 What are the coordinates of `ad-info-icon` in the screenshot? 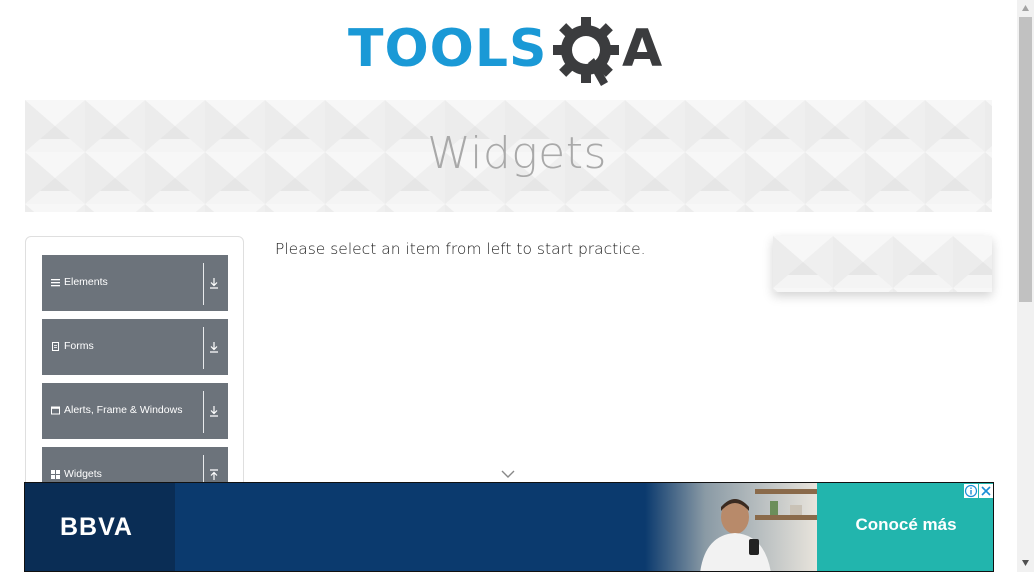 It's located at (971, 491).